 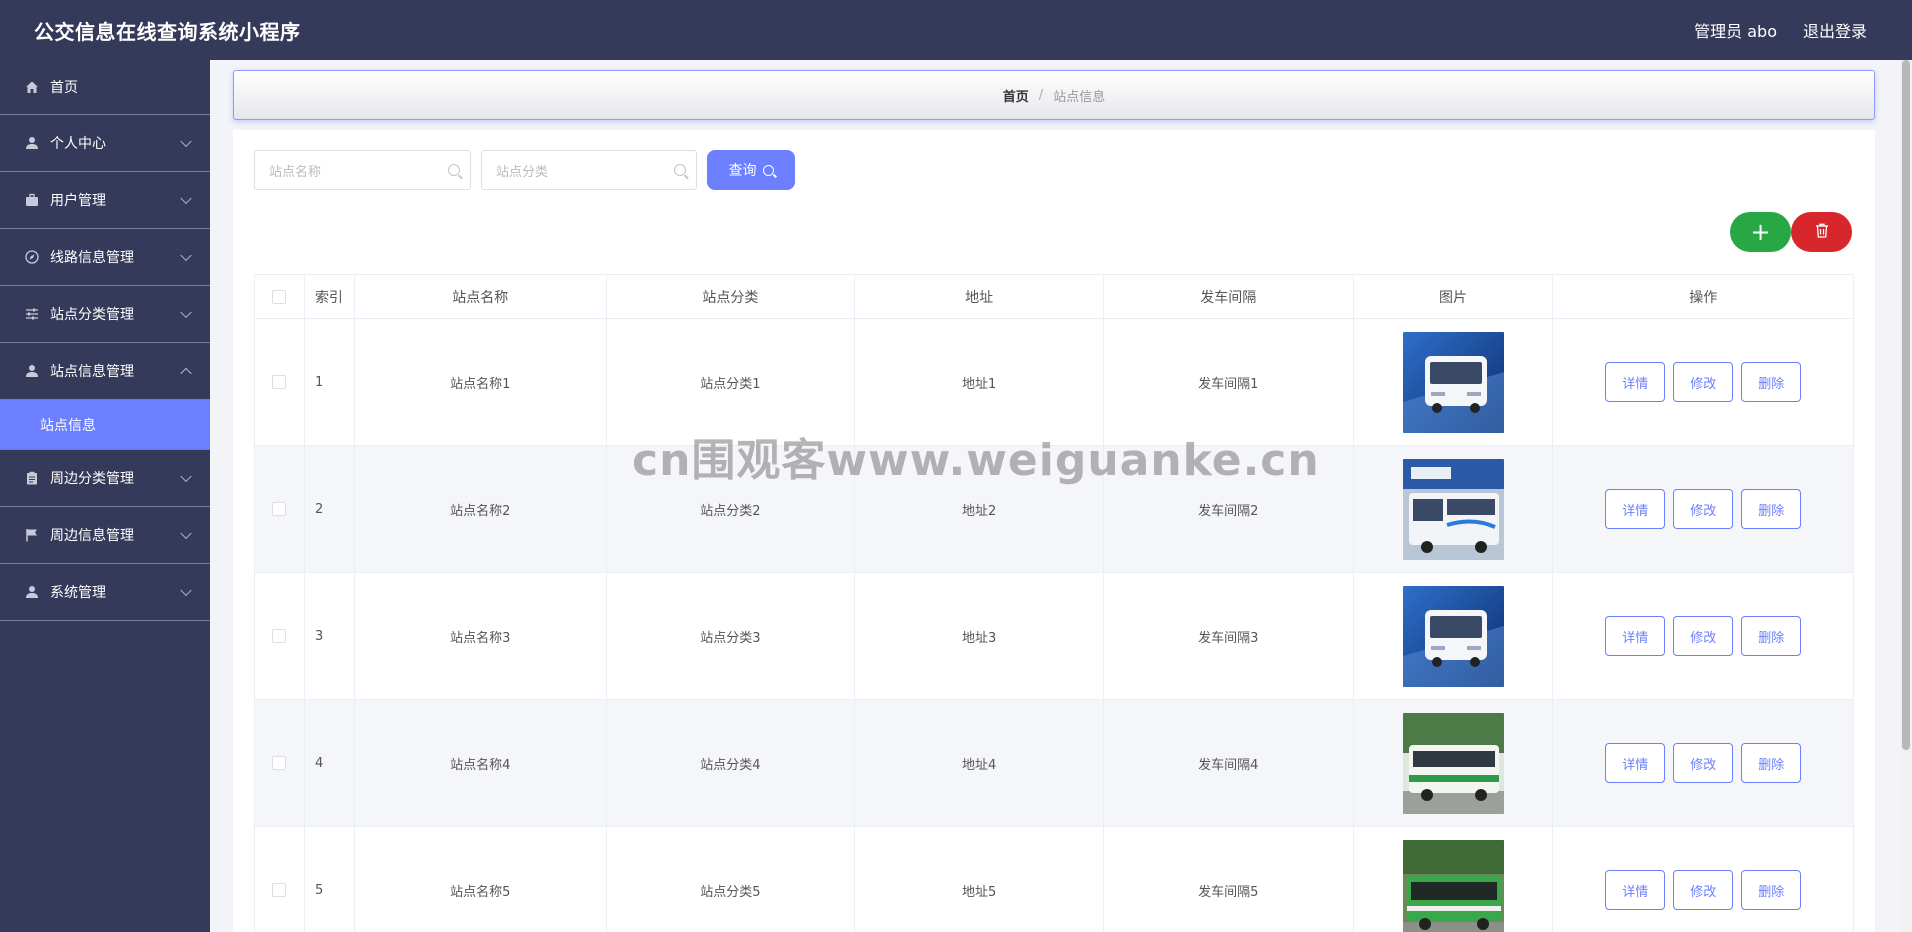 I want to click on row-address: 地址4, so click(x=979, y=763).